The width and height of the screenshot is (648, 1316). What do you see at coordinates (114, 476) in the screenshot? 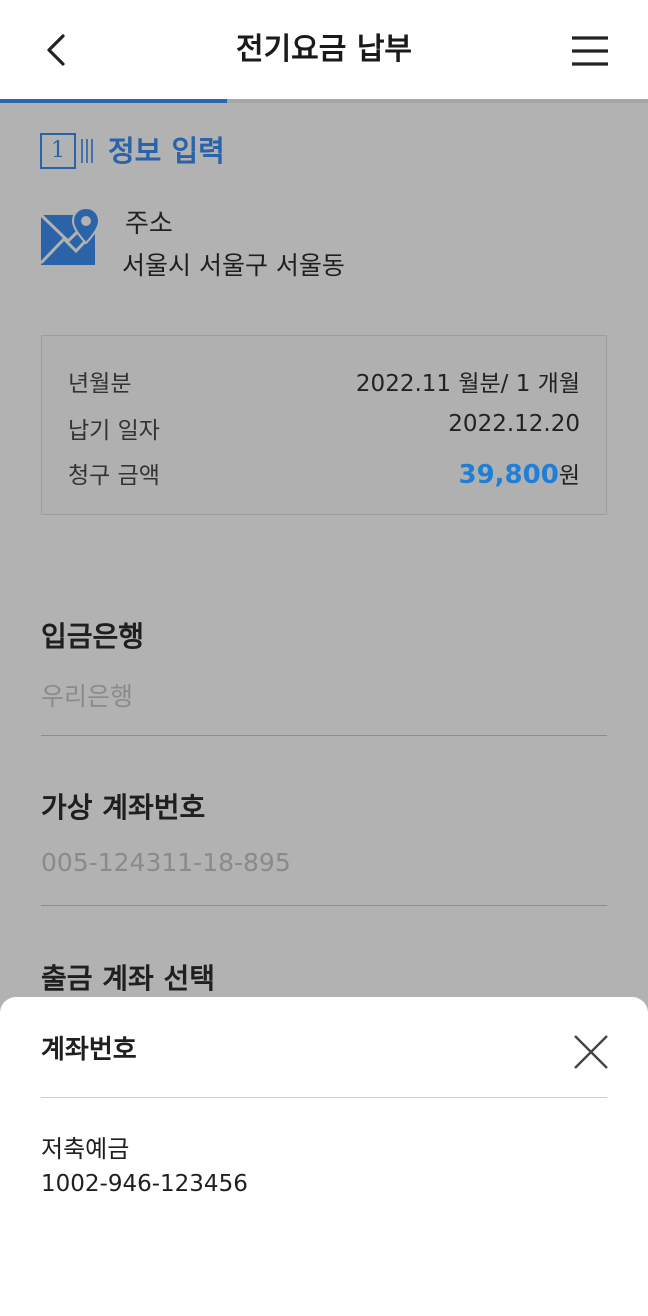
I see `amount-label: 청구 금액` at bounding box center [114, 476].